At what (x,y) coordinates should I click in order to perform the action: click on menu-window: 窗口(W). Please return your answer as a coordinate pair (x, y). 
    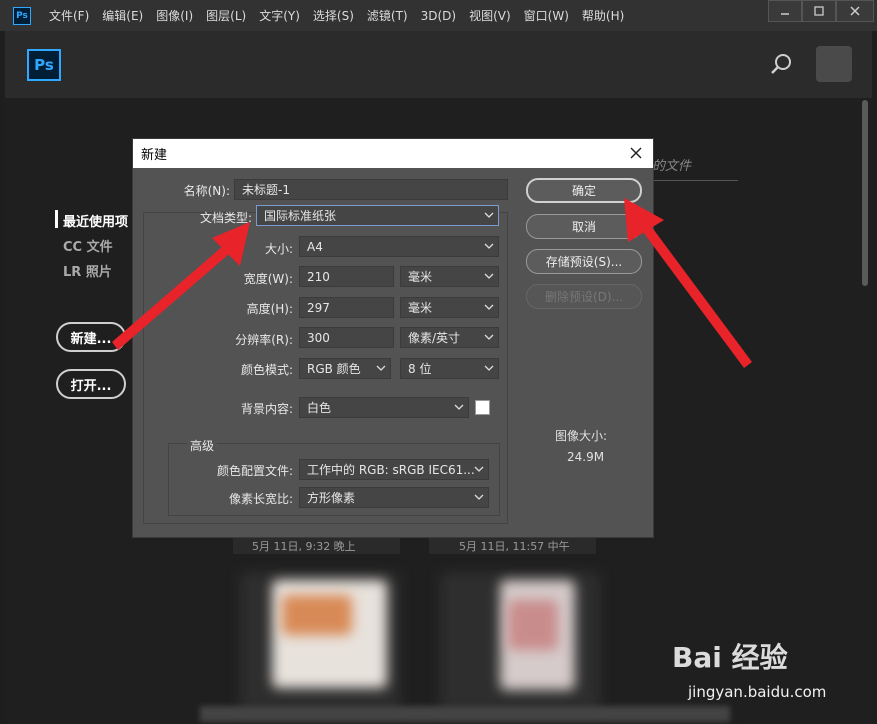
    Looking at the image, I should click on (546, 15).